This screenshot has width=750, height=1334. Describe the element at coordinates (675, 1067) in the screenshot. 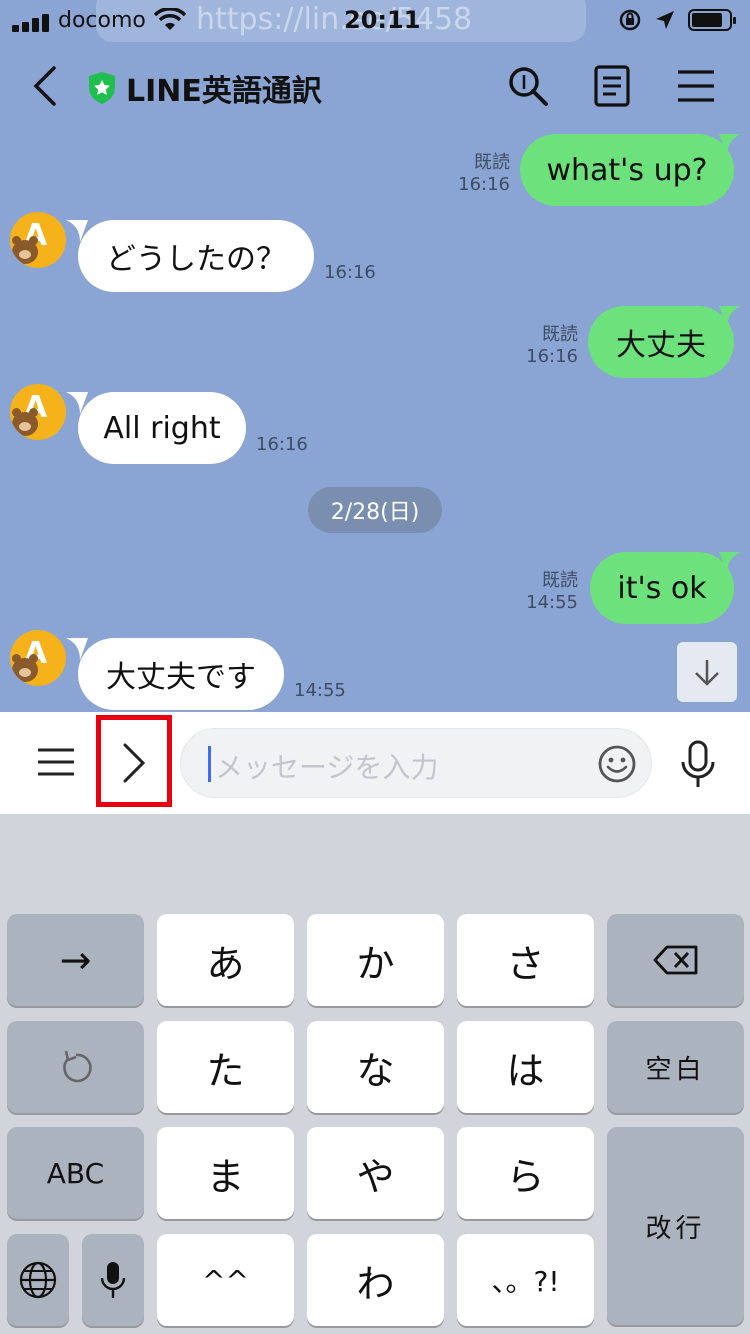

I see `key-space: 空白` at that location.